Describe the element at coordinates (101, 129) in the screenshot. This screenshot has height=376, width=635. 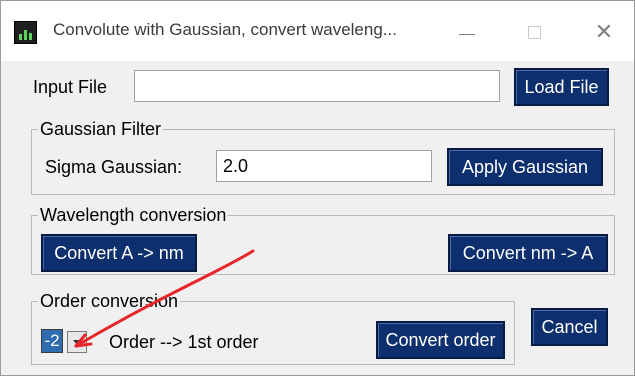
I see `gaussian-filter-title: Gaussian Filter` at that location.